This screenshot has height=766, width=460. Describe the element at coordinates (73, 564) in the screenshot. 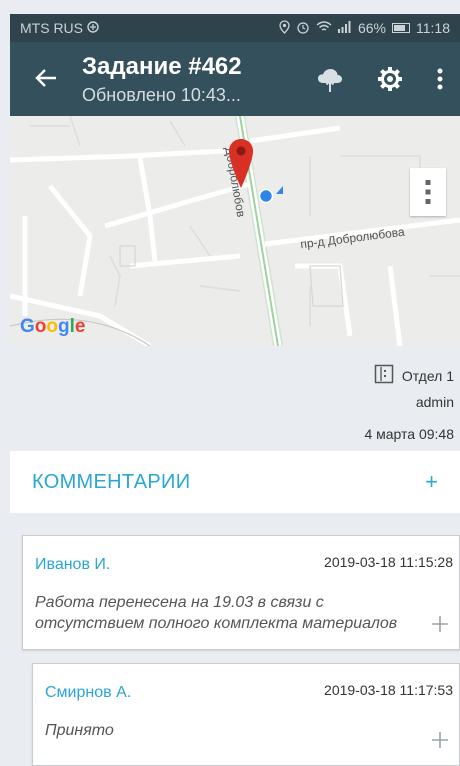

I see `comment-author: Иванов И.` at that location.